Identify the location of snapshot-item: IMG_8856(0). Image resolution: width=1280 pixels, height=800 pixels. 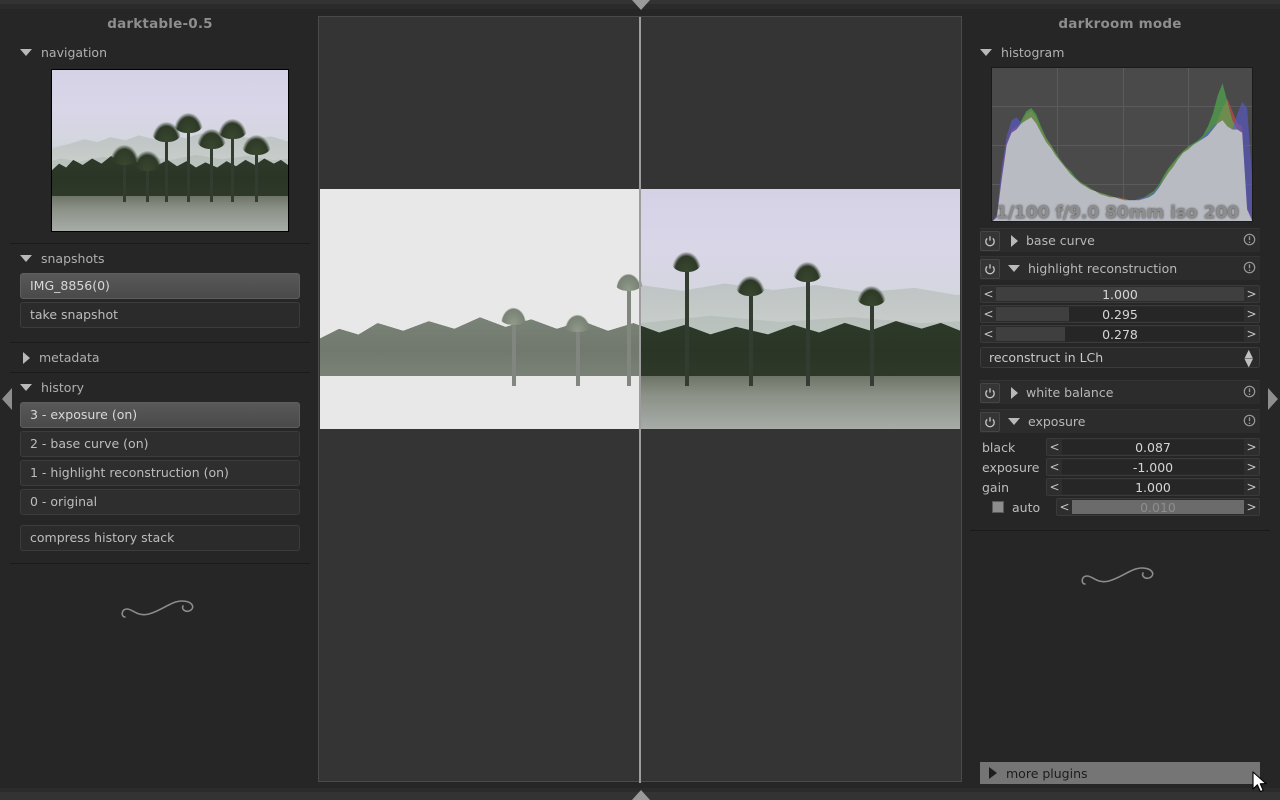
(160, 286).